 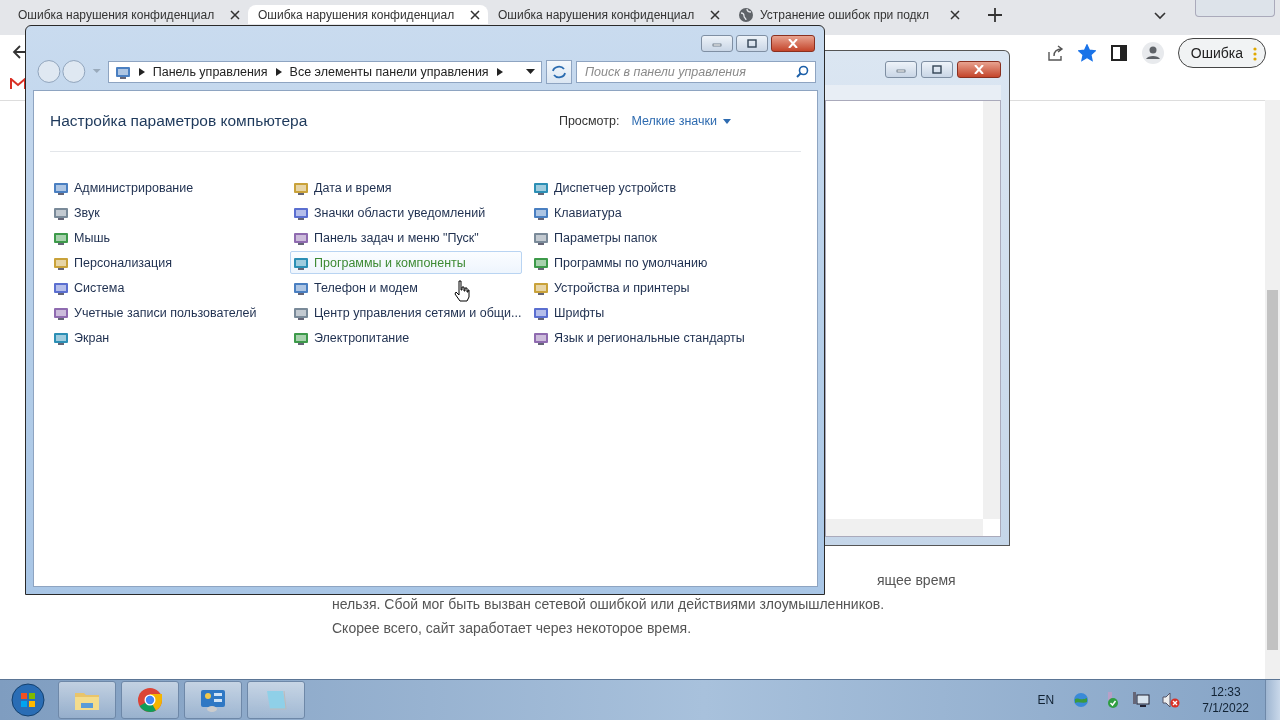 What do you see at coordinates (646, 237) in the screenshot?
I see `control-panel-item: Параметры папок` at bounding box center [646, 237].